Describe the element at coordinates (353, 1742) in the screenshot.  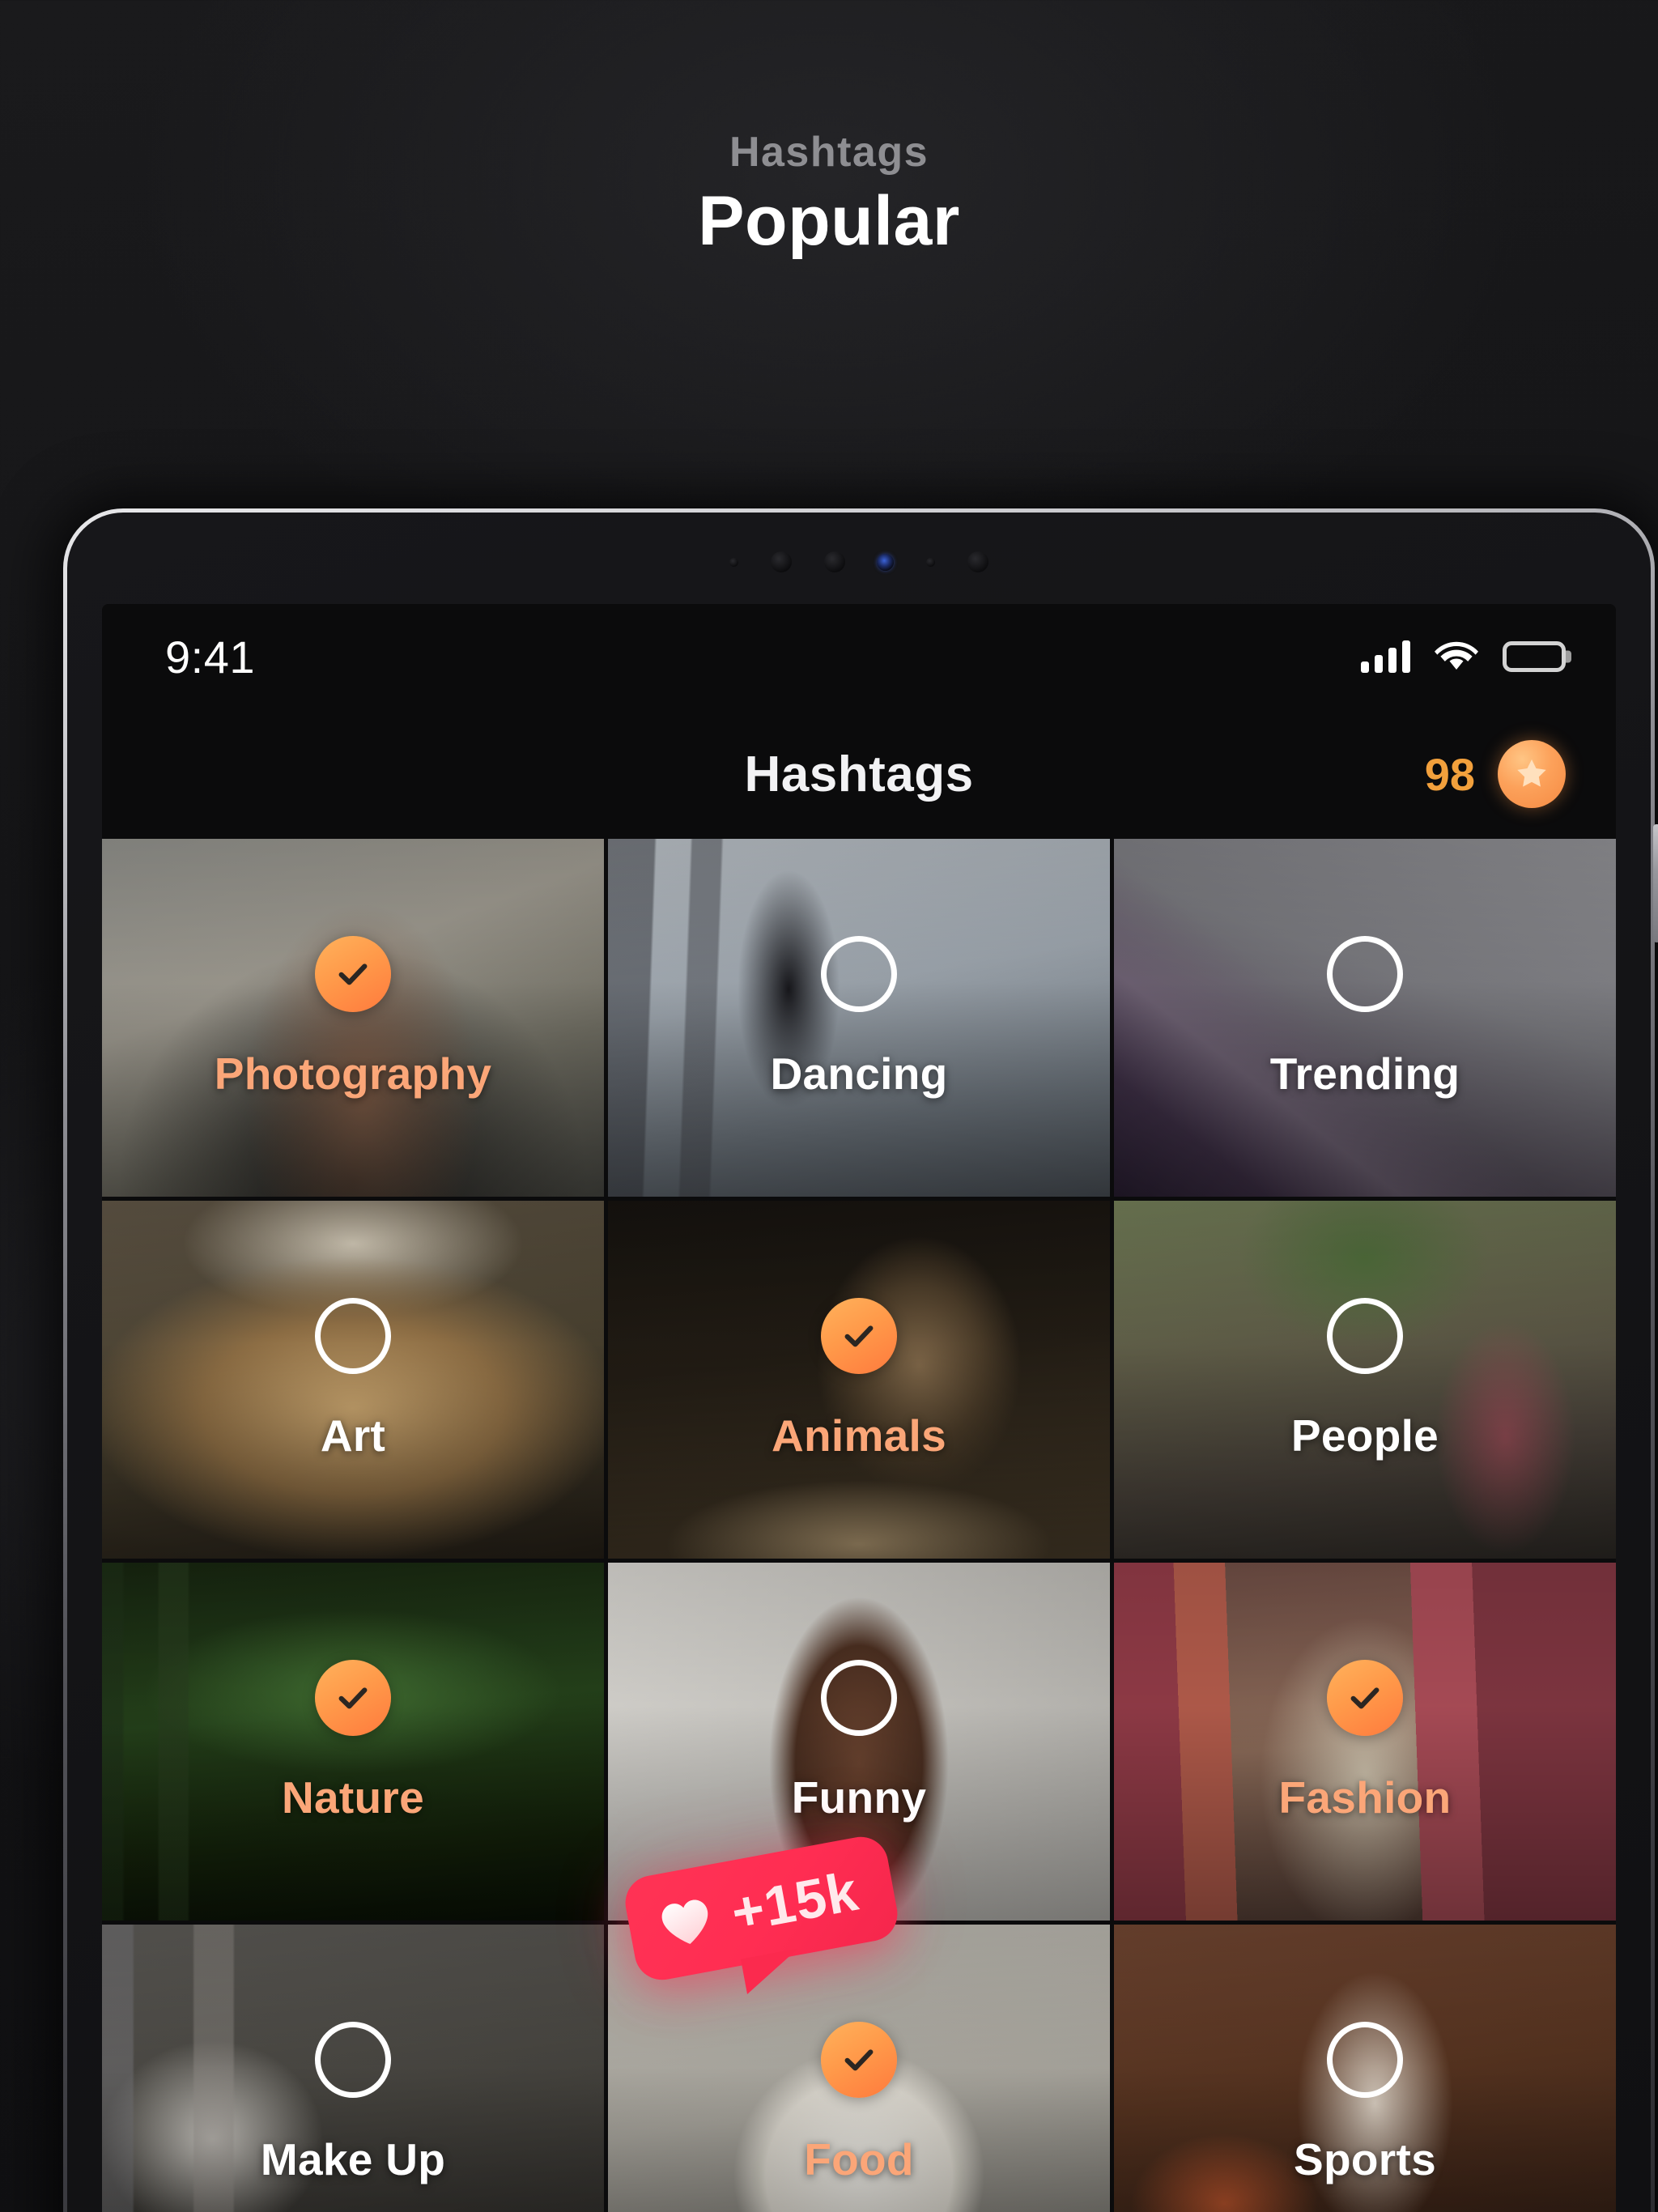
I see `hashtag-tile-nature: Nature` at that location.